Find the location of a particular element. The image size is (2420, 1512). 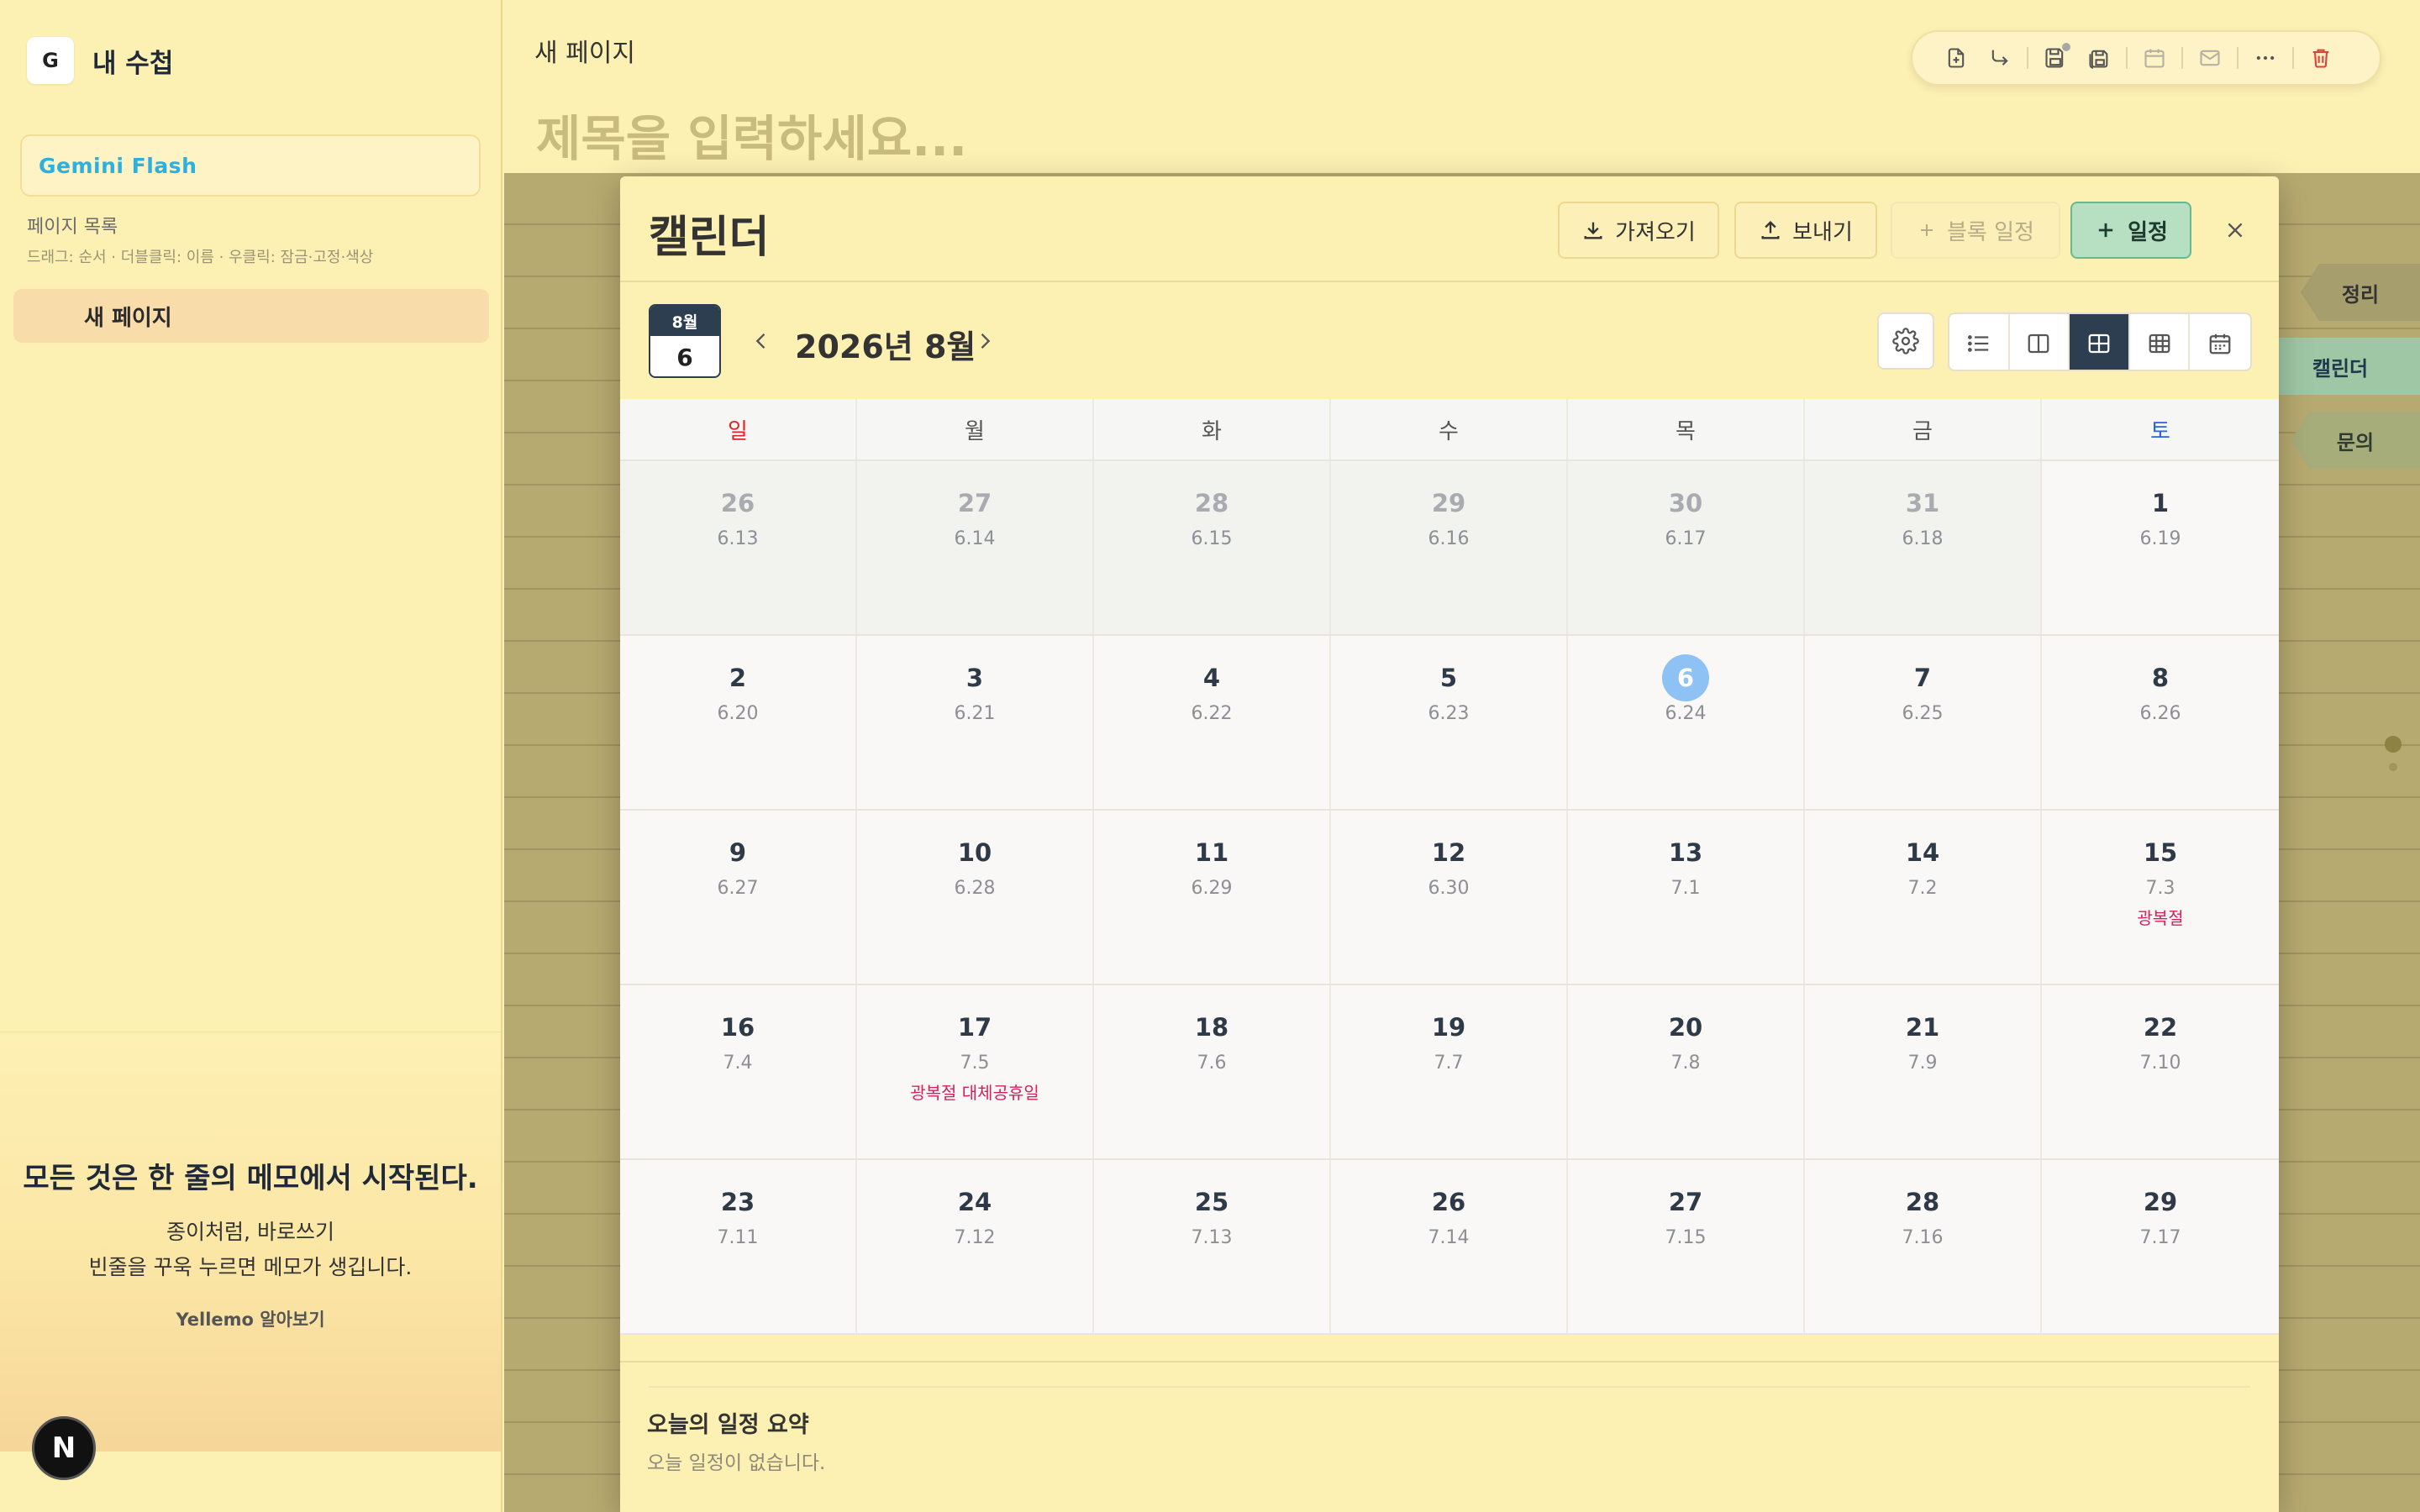

split-view-icon is located at coordinates (2040, 342).